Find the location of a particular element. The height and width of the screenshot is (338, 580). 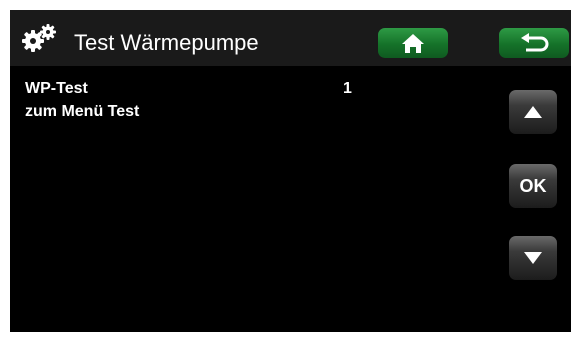

back-arrow-icon is located at coordinates (535, 42).